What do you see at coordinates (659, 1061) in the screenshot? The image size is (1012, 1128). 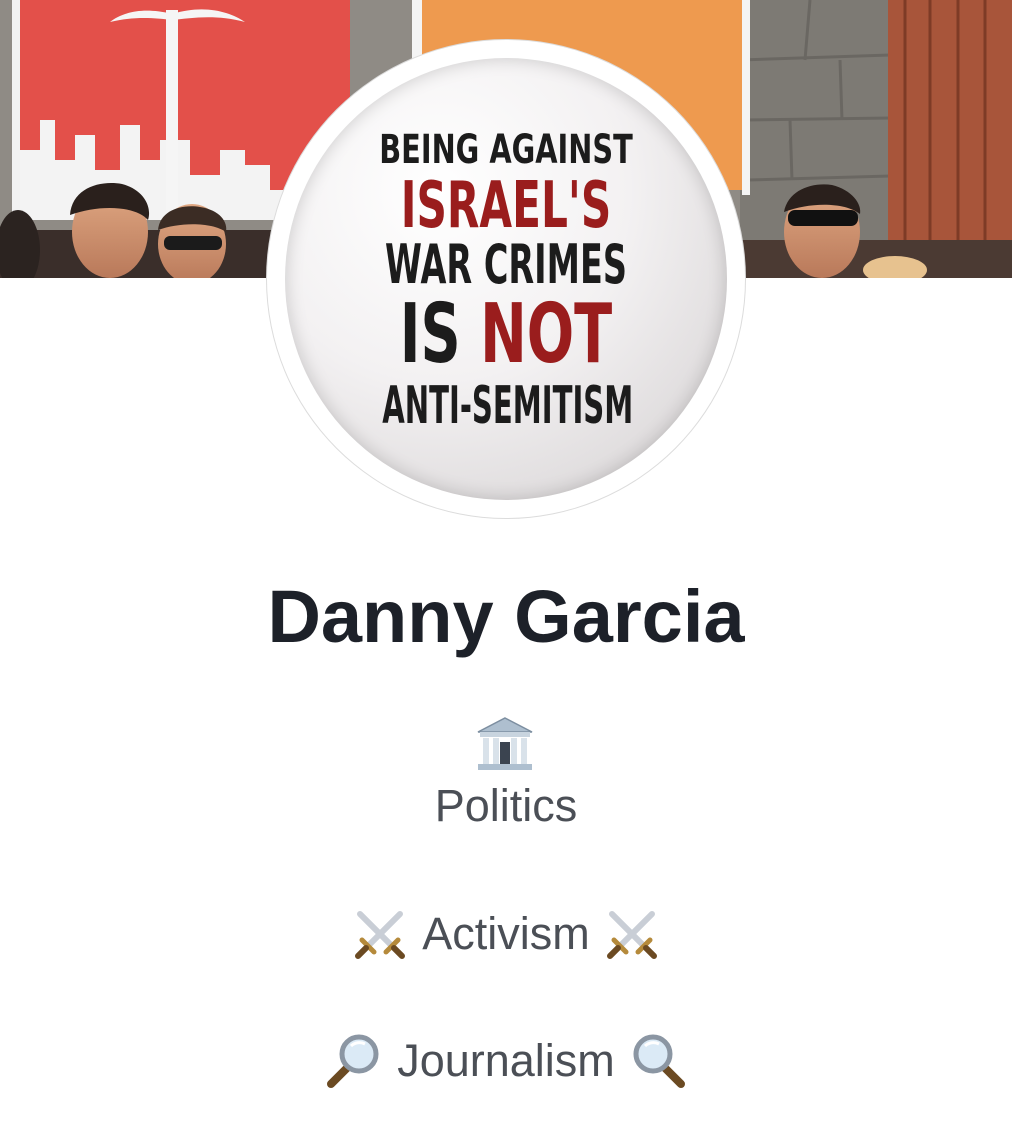 I see `magnifying-glass-right-icon` at bounding box center [659, 1061].